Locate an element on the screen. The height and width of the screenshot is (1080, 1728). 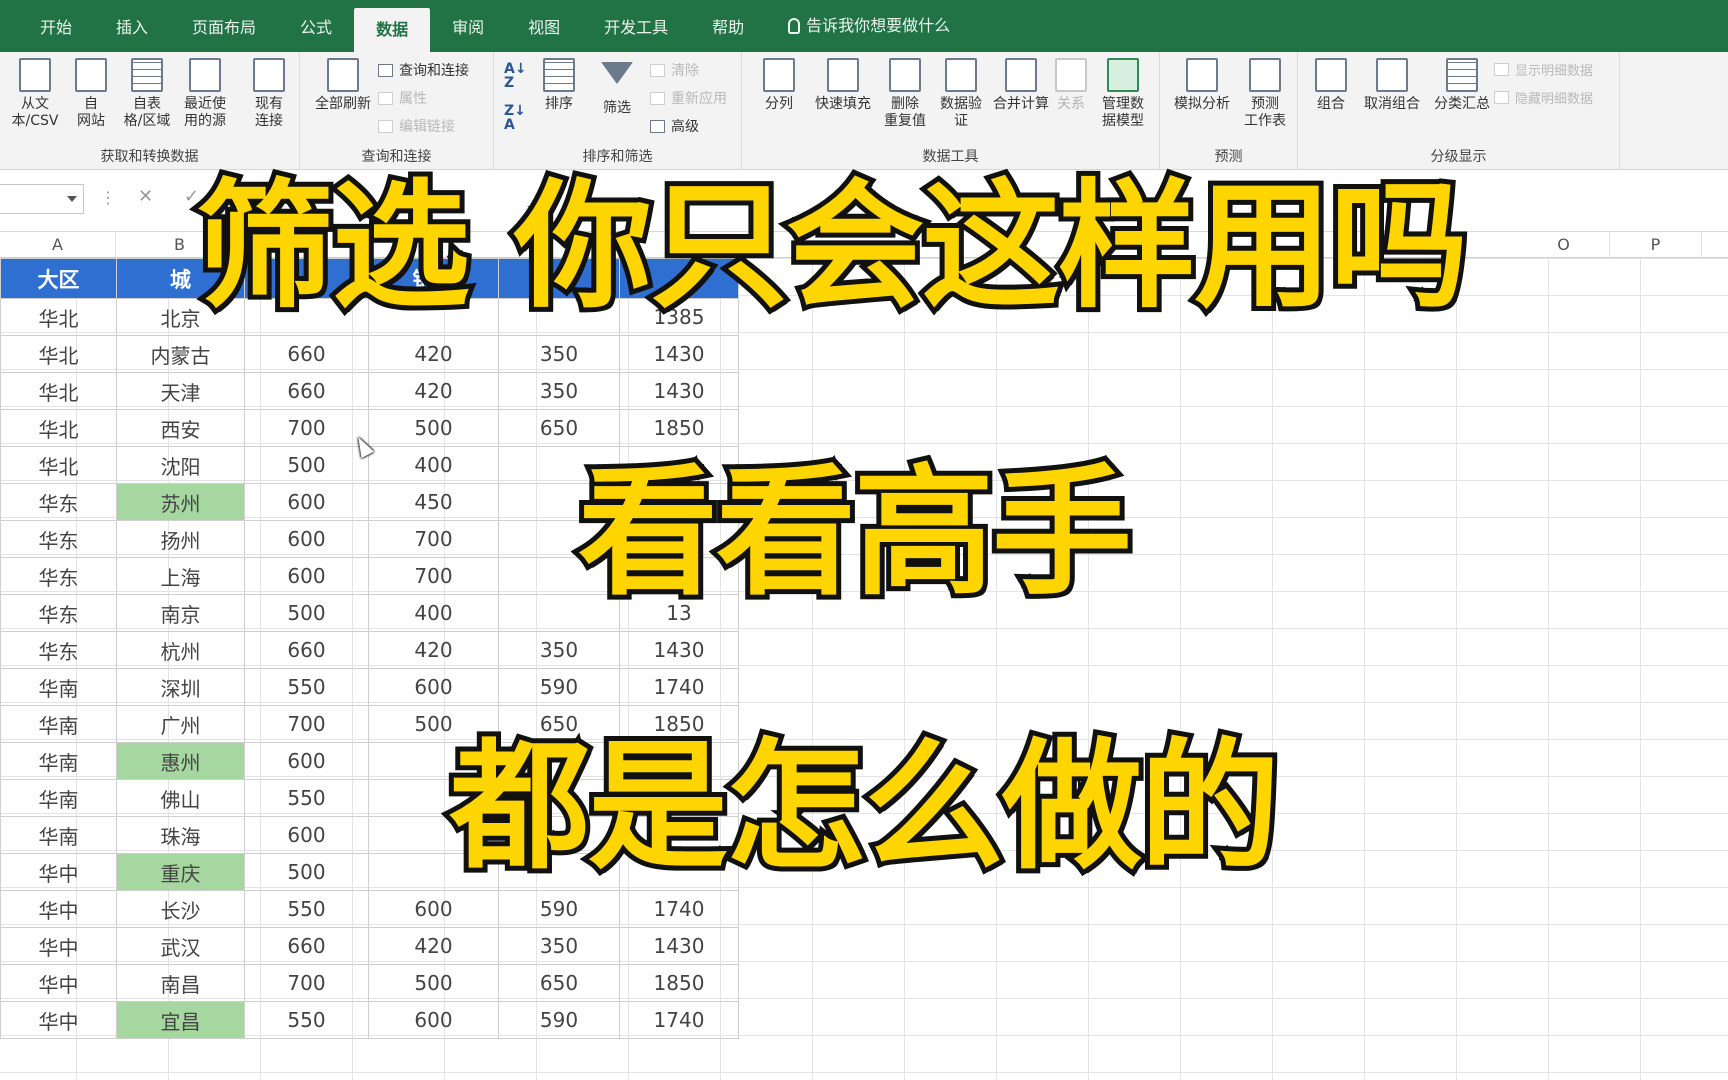
column-header-o: O is located at coordinates (1564, 245).